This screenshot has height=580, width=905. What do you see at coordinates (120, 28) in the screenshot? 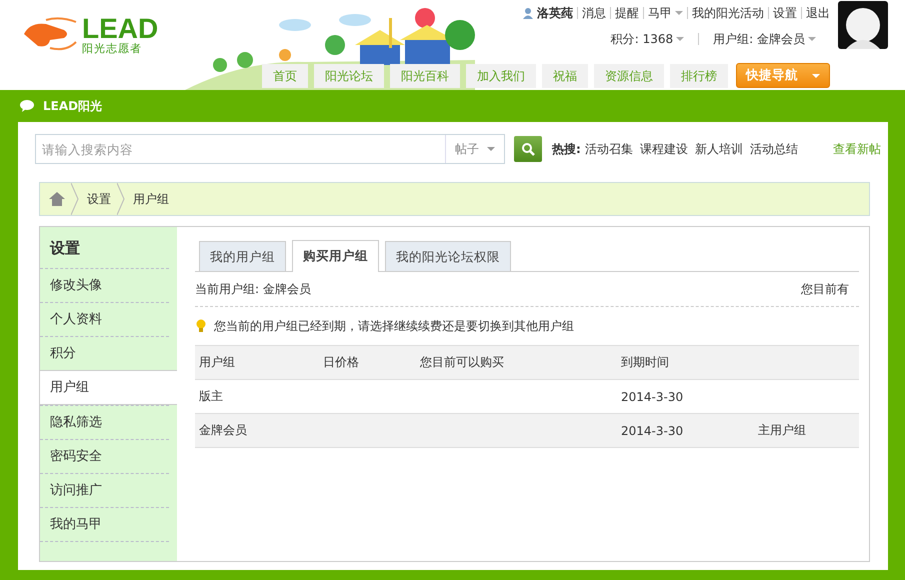
I see `logo-title: LEAD` at bounding box center [120, 28].